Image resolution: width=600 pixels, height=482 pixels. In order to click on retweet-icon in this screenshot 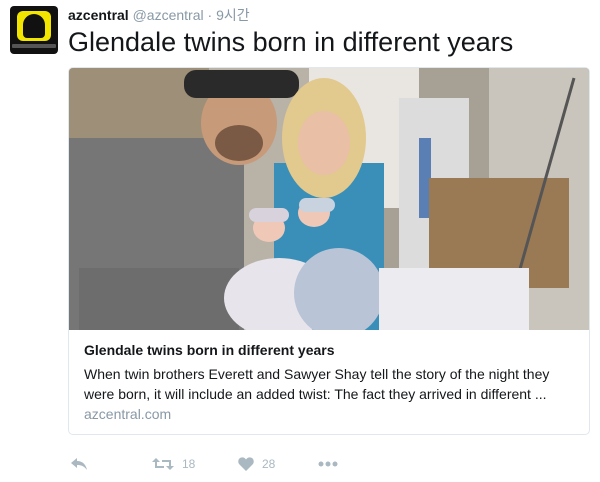, I will do `click(163, 464)`.